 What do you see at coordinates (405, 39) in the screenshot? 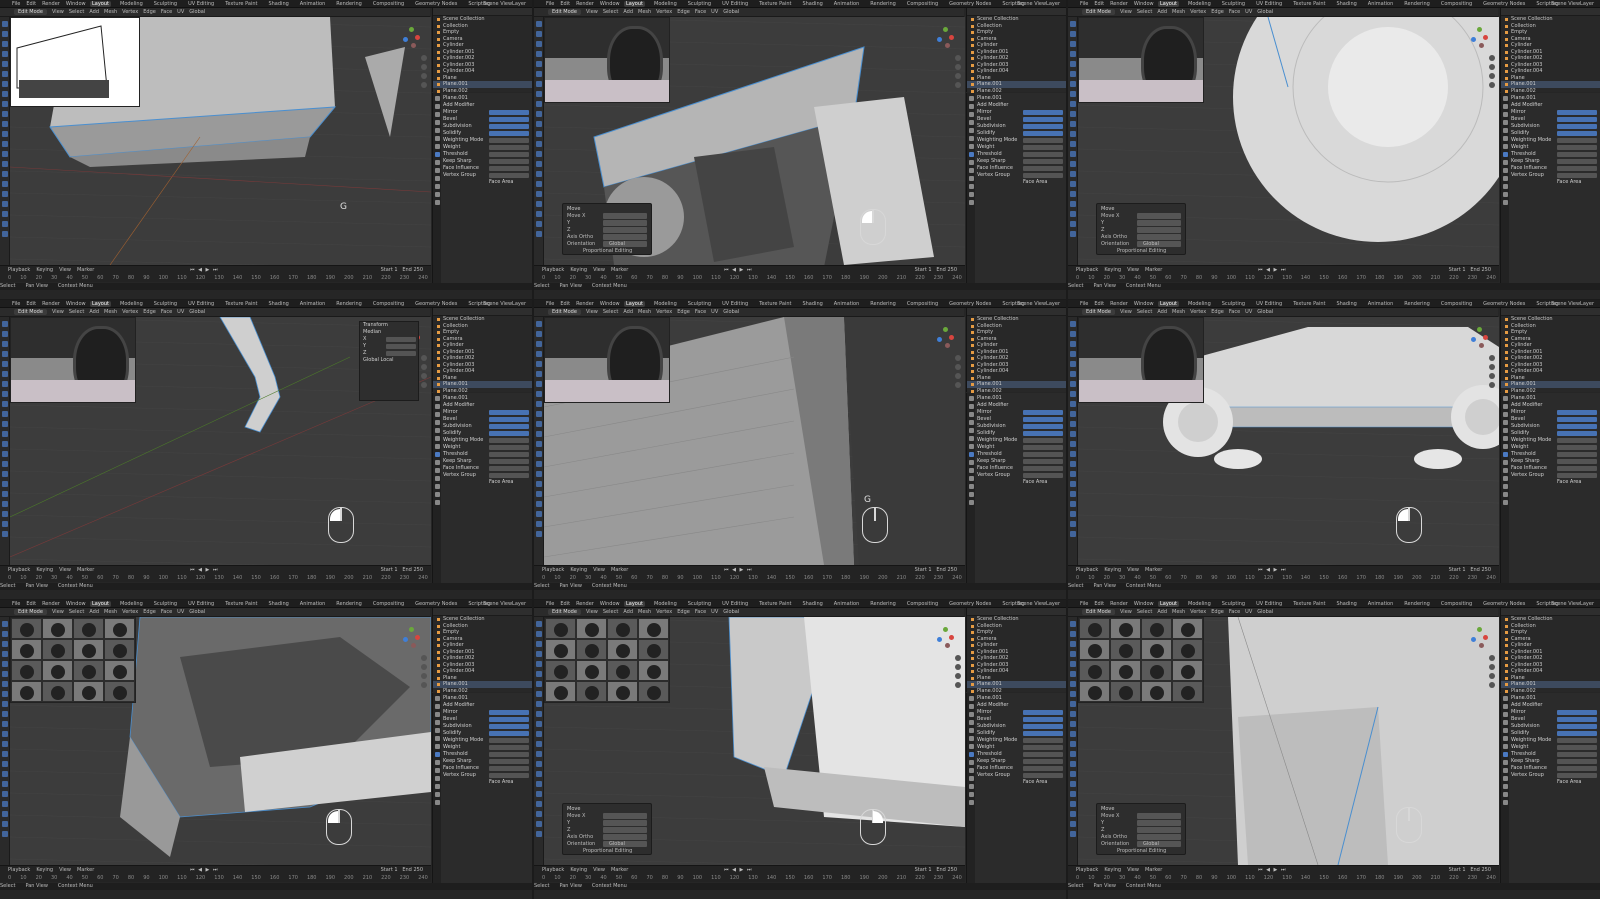
I see `gizmo-z-icon` at bounding box center [405, 39].